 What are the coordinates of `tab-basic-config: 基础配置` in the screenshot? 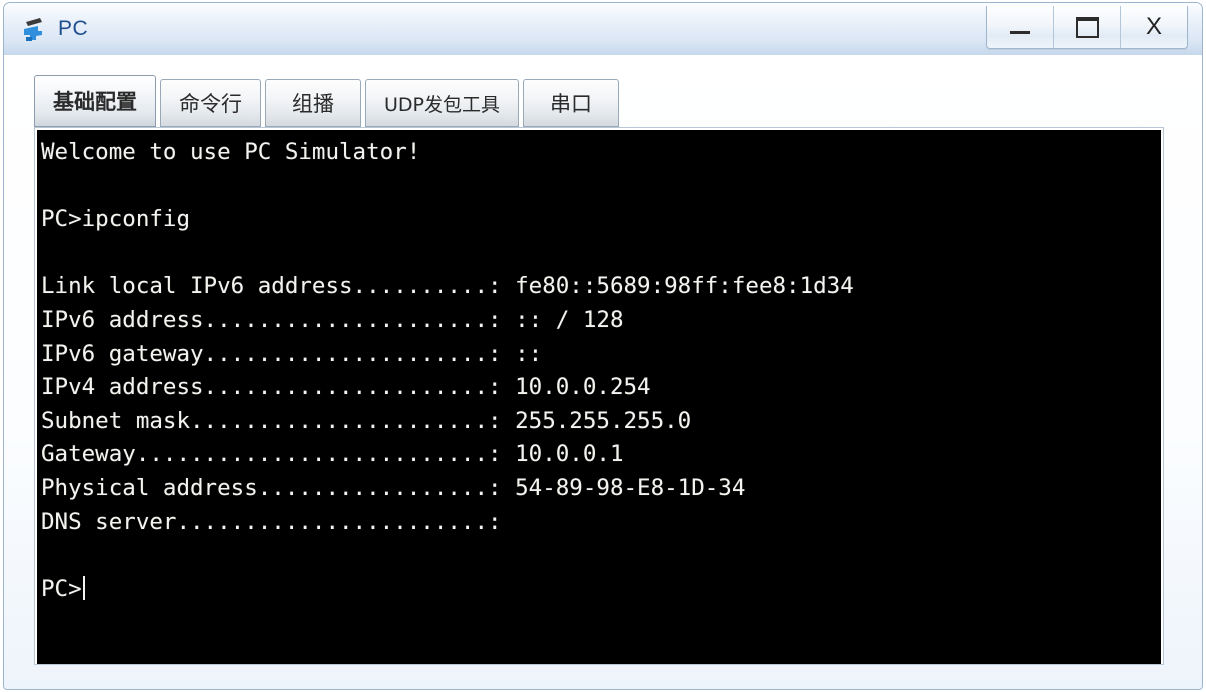 It's located at (95, 101).